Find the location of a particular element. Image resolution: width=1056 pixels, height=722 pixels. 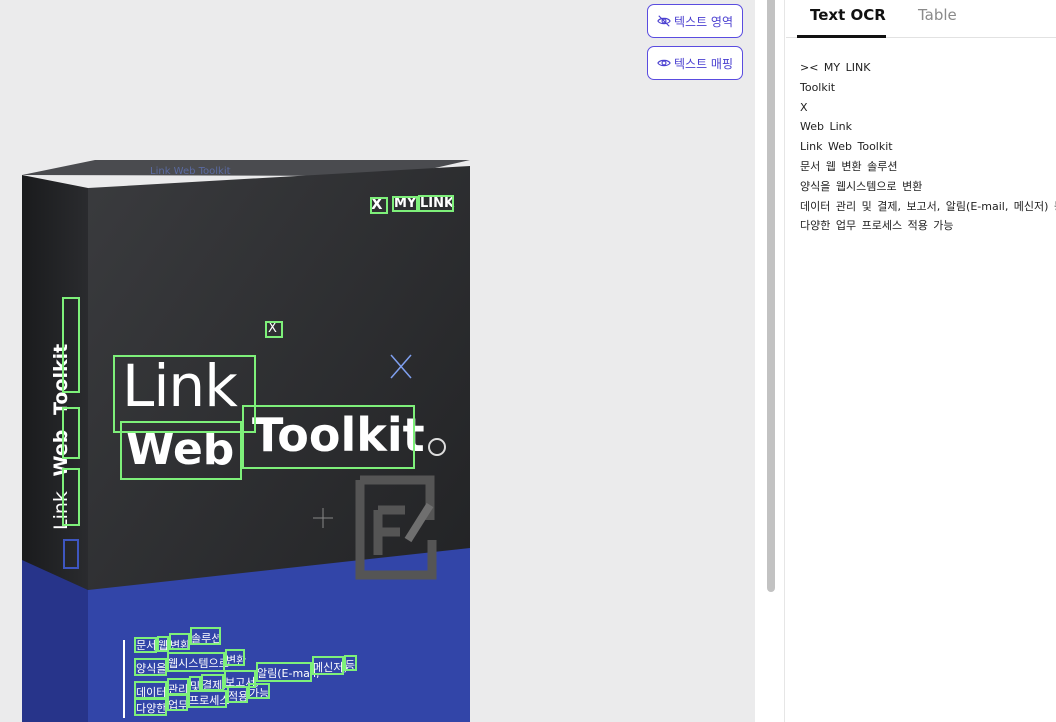

ocr-box-line1-d is located at coordinates (205, 636).